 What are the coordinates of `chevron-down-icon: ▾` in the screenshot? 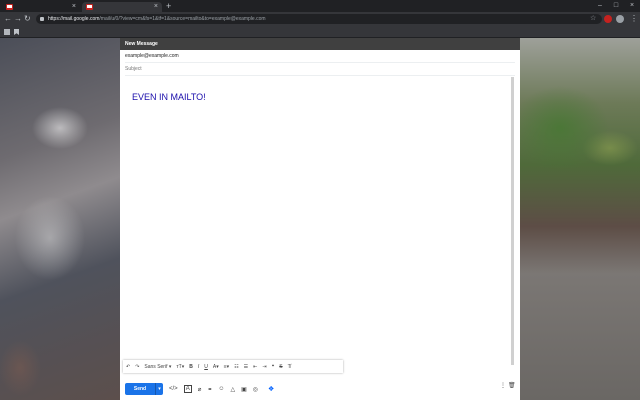 It's located at (170, 366).